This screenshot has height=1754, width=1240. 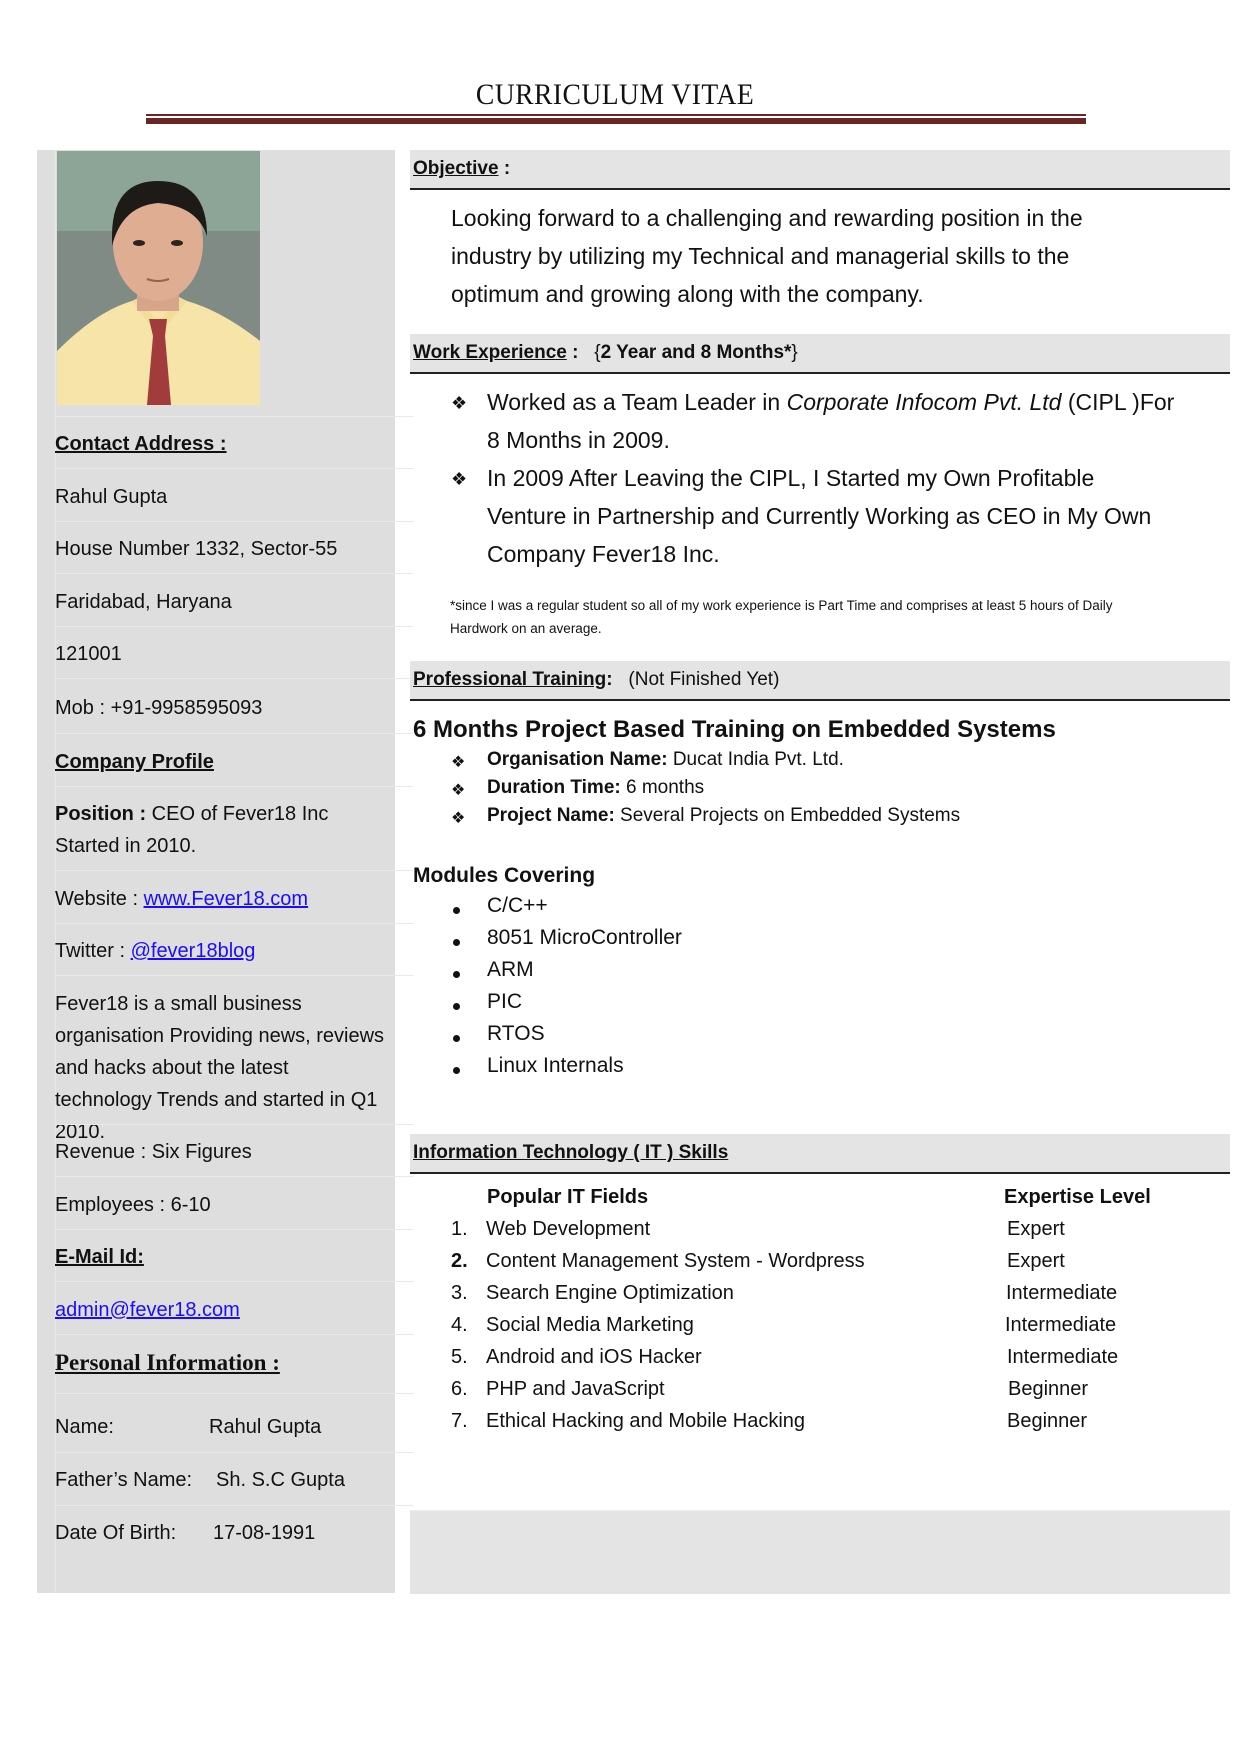 I want to click on title-rule-thin, so click(x=616, y=115).